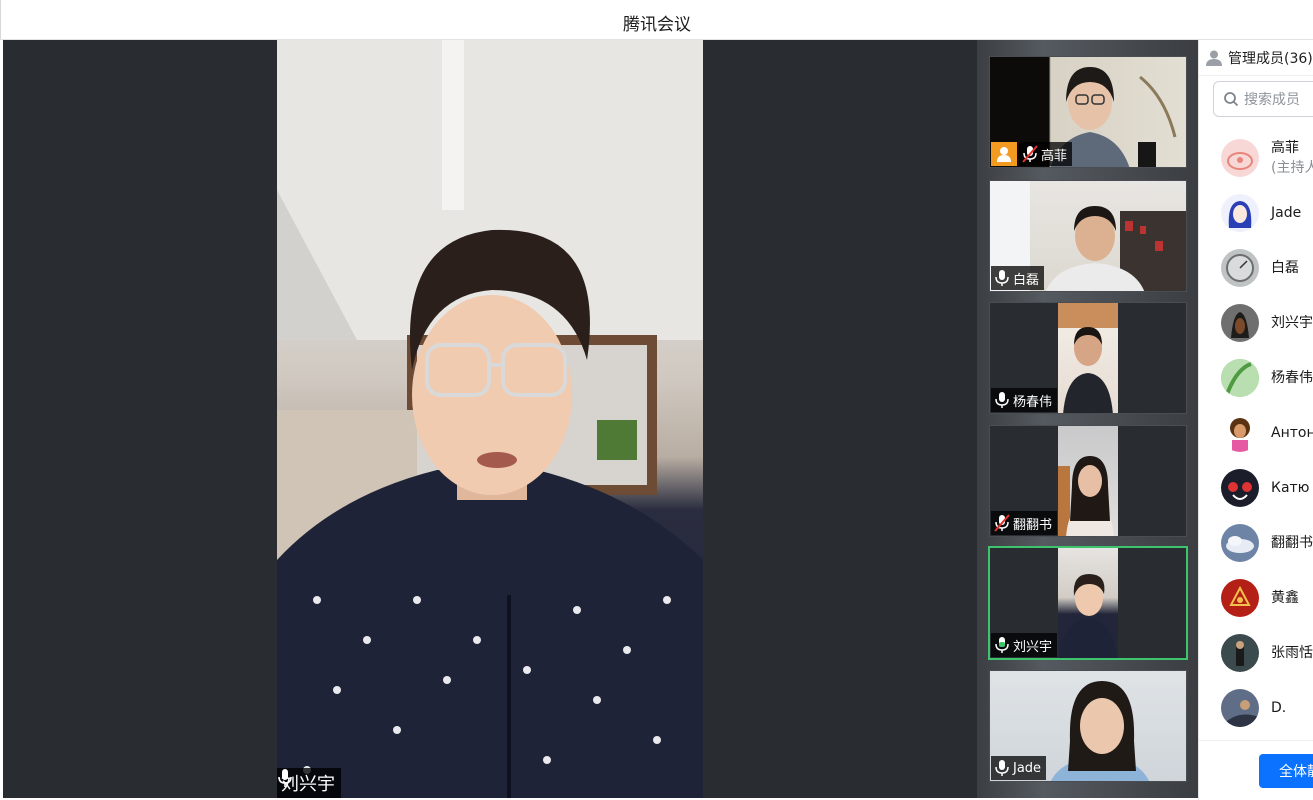  I want to click on participant-tile-bailei: 白磊, so click(1088, 236).